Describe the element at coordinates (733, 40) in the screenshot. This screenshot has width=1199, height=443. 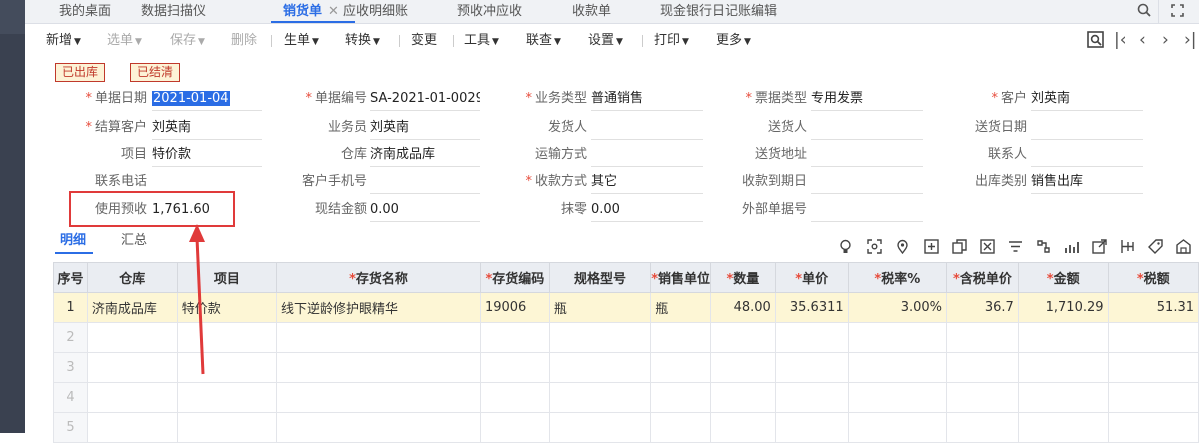
I see `more-button: 更多 ▼` at that location.